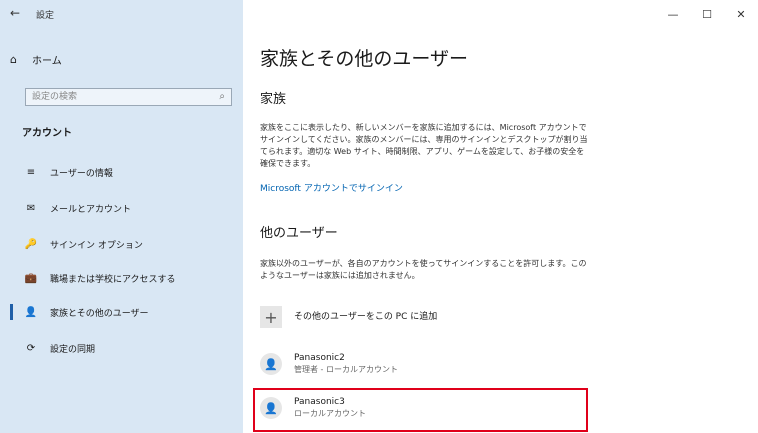  I want to click on sidebar-item-label: ユーザーの情報, so click(81, 173).